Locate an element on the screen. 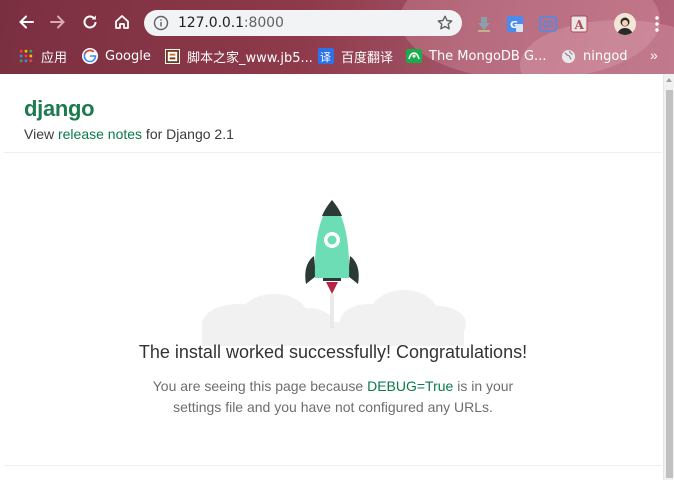  arrow-left-icon is located at coordinates (26, 22).